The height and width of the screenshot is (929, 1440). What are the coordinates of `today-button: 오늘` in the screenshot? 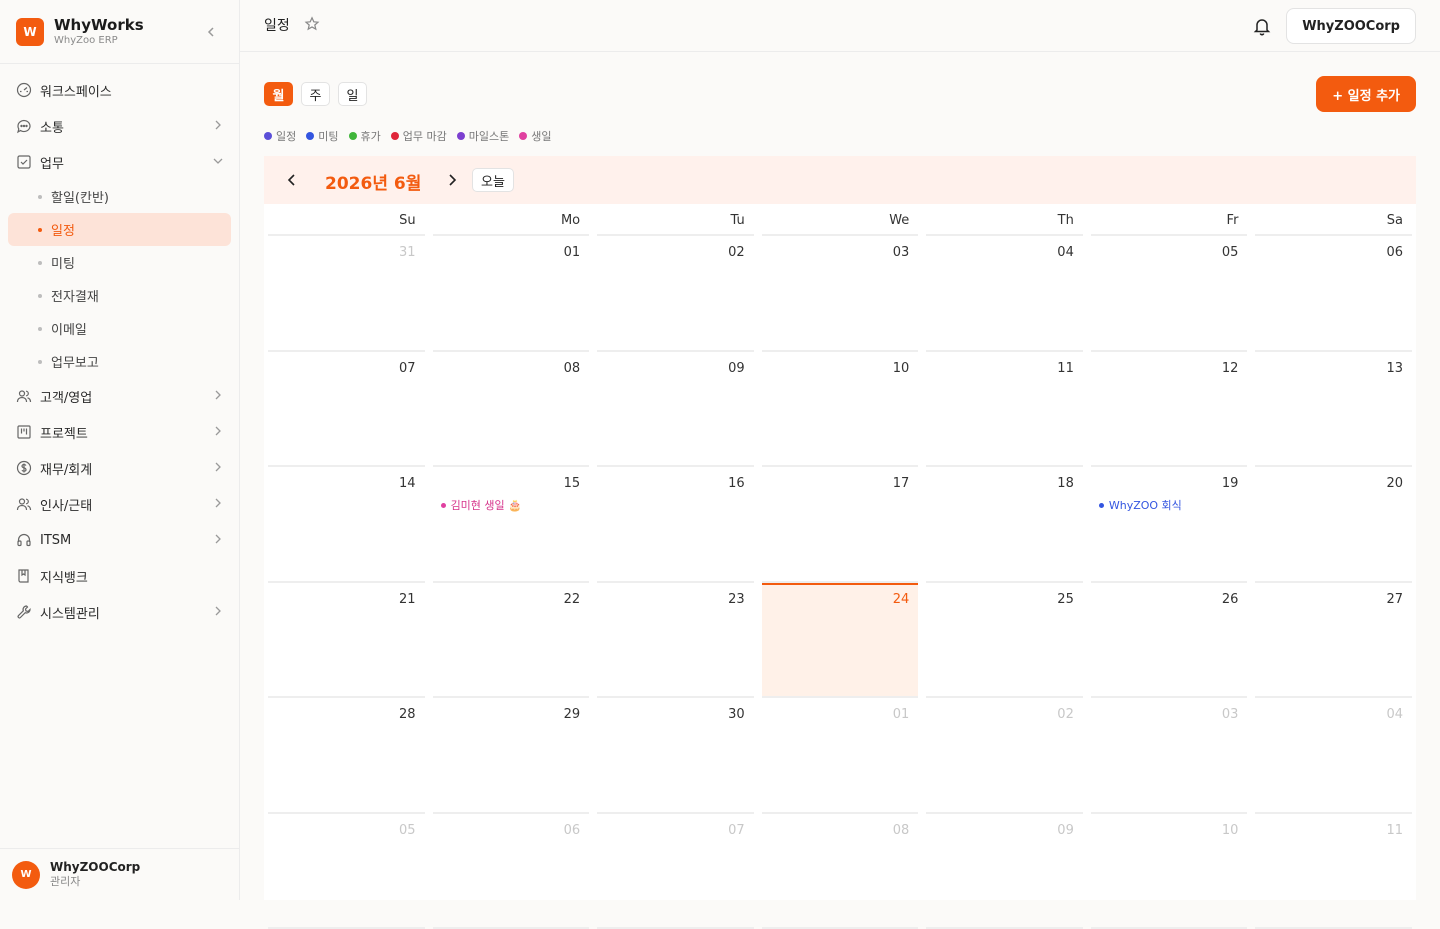 It's located at (493, 180).